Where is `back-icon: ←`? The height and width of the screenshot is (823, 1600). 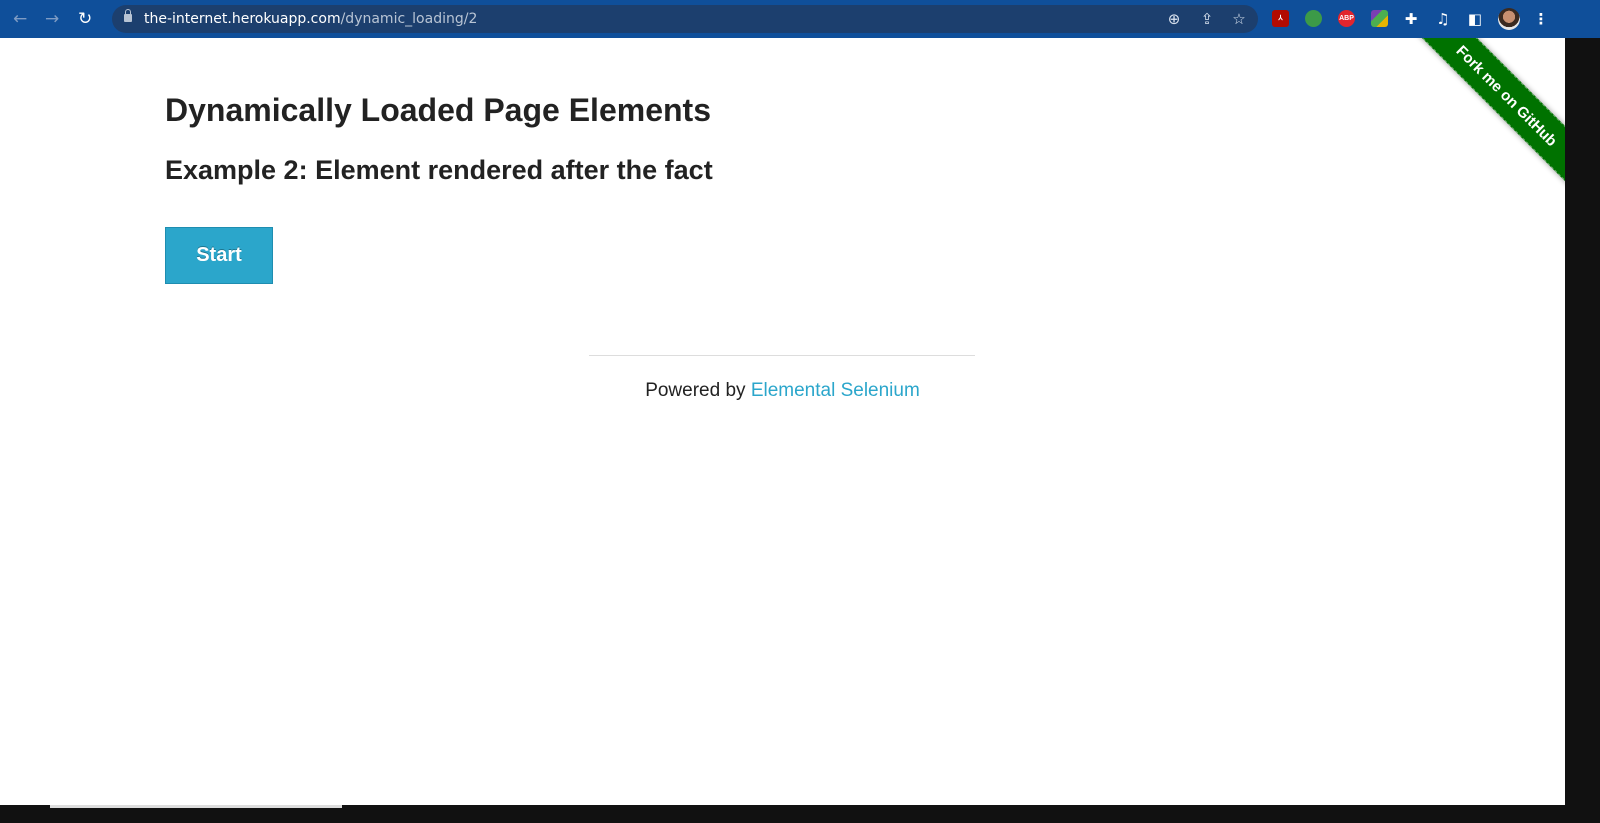
back-icon: ← is located at coordinates (20, 19).